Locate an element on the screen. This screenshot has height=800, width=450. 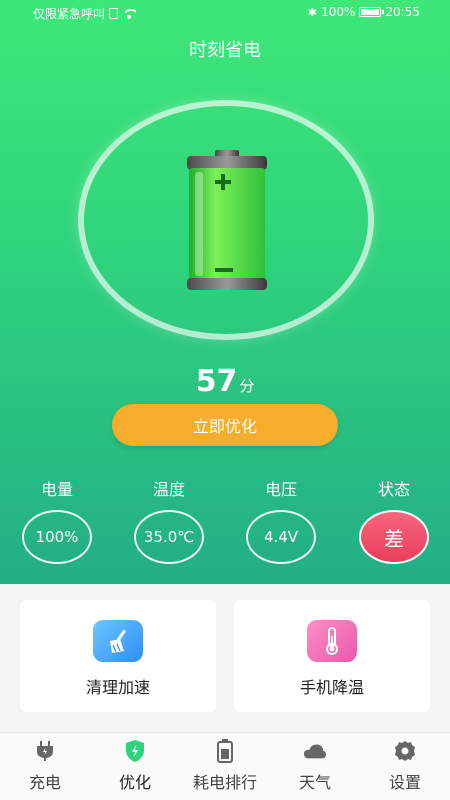
tab-power-ranking: 耗电排行 is located at coordinates (225, 766).